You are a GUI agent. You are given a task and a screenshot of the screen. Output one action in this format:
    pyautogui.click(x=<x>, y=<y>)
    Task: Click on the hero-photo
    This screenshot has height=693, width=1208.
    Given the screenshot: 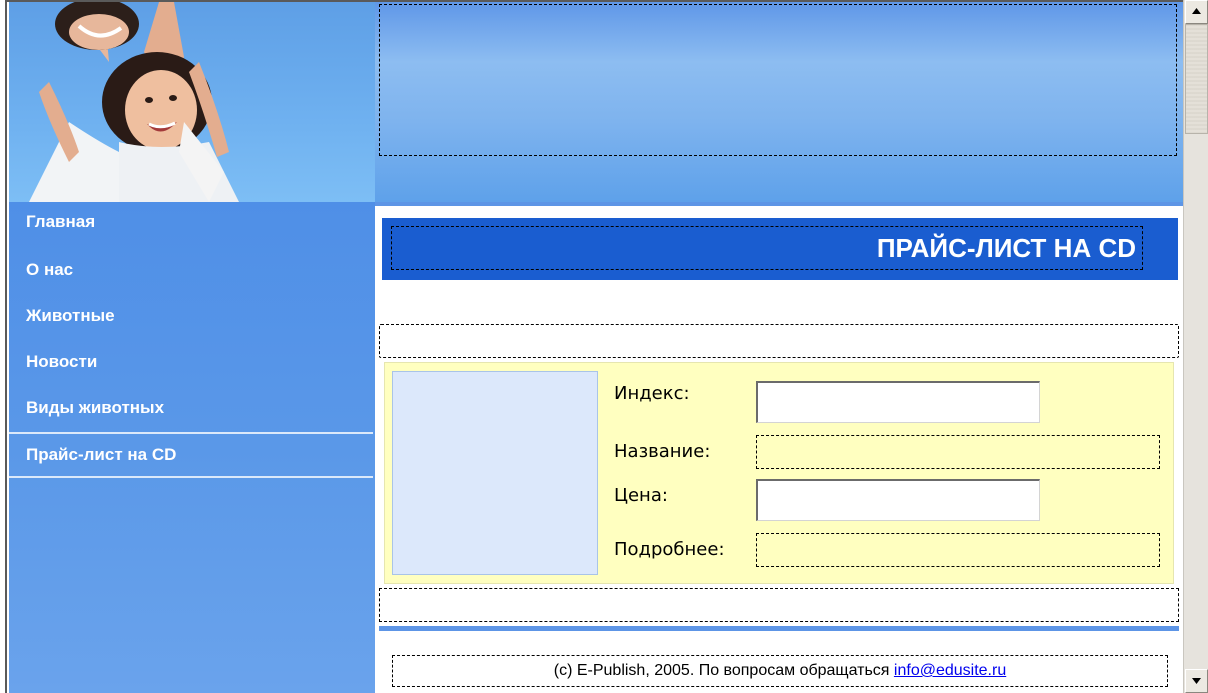 What is the action you would take?
    pyautogui.click(x=192, y=102)
    